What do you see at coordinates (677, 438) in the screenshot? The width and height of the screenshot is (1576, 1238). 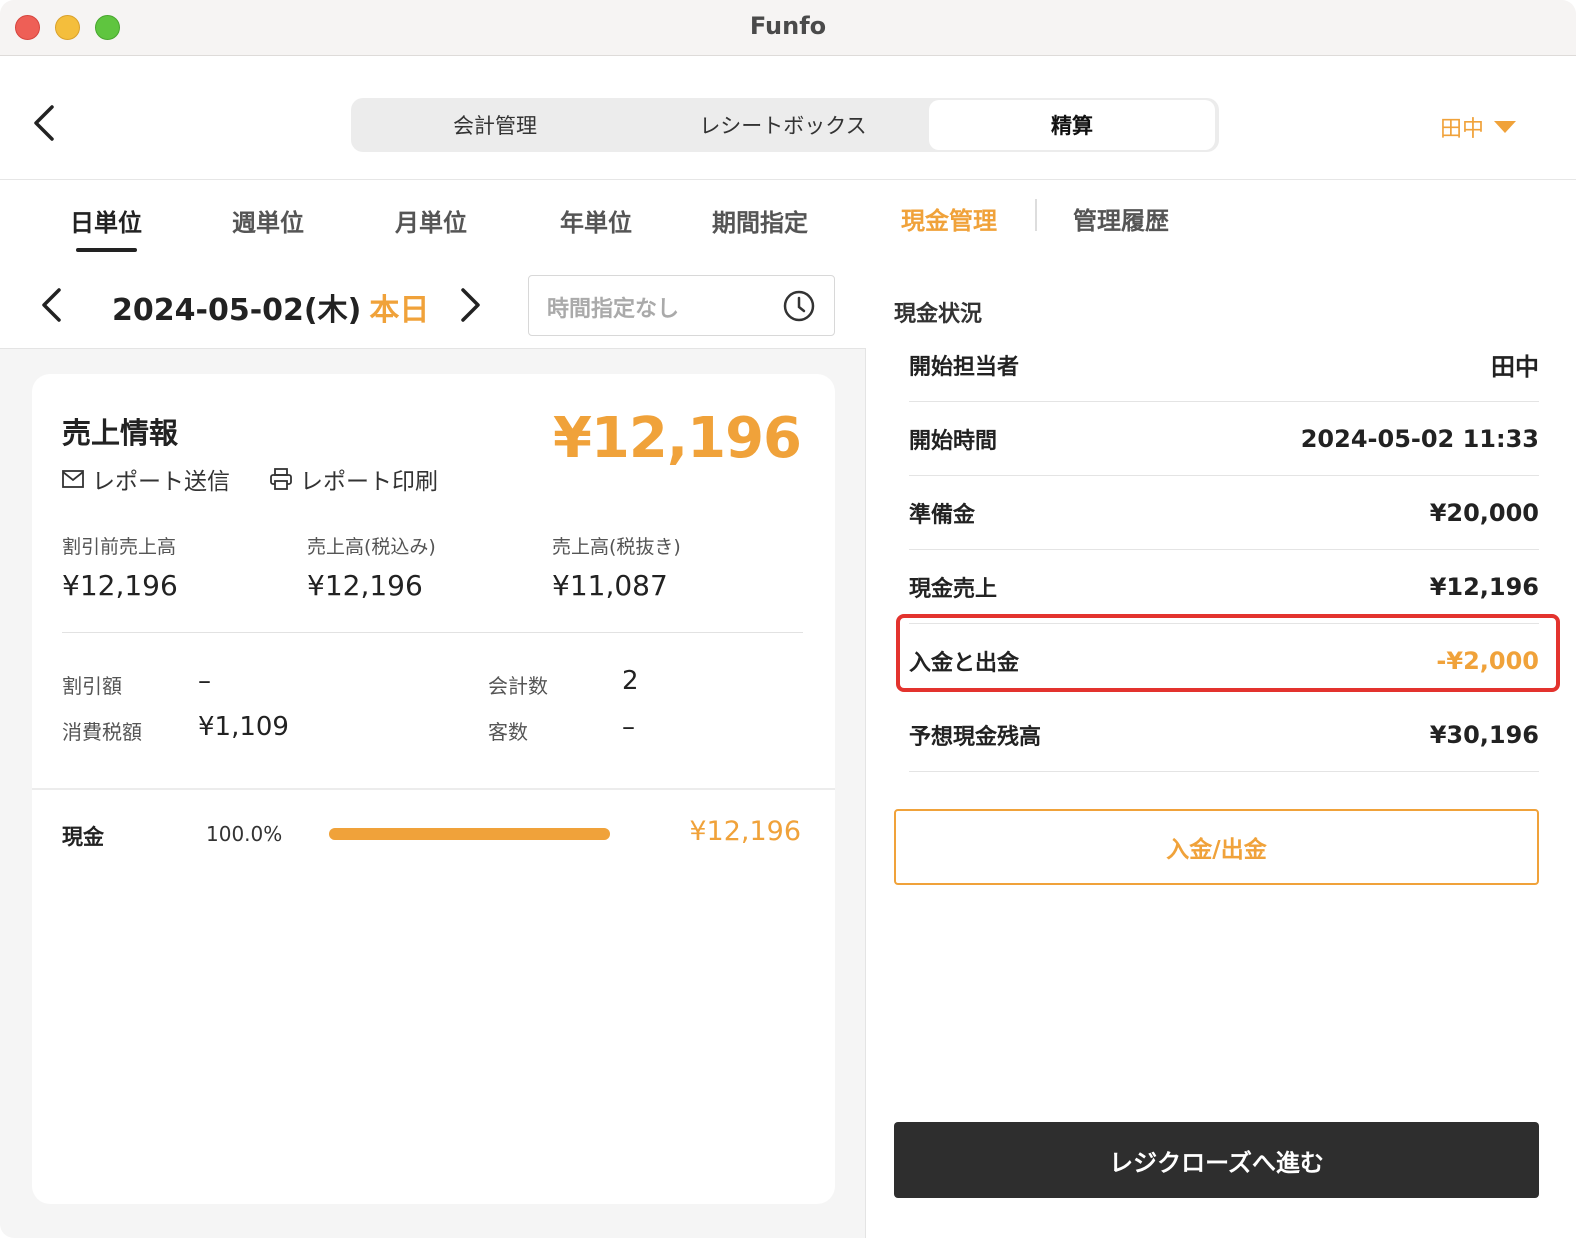 I see `sales-total: ¥12,196` at bounding box center [677, 438].